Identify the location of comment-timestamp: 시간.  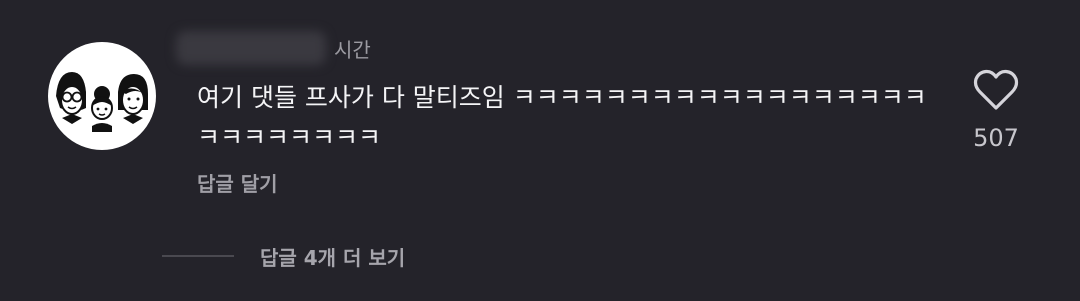
(352, 49).